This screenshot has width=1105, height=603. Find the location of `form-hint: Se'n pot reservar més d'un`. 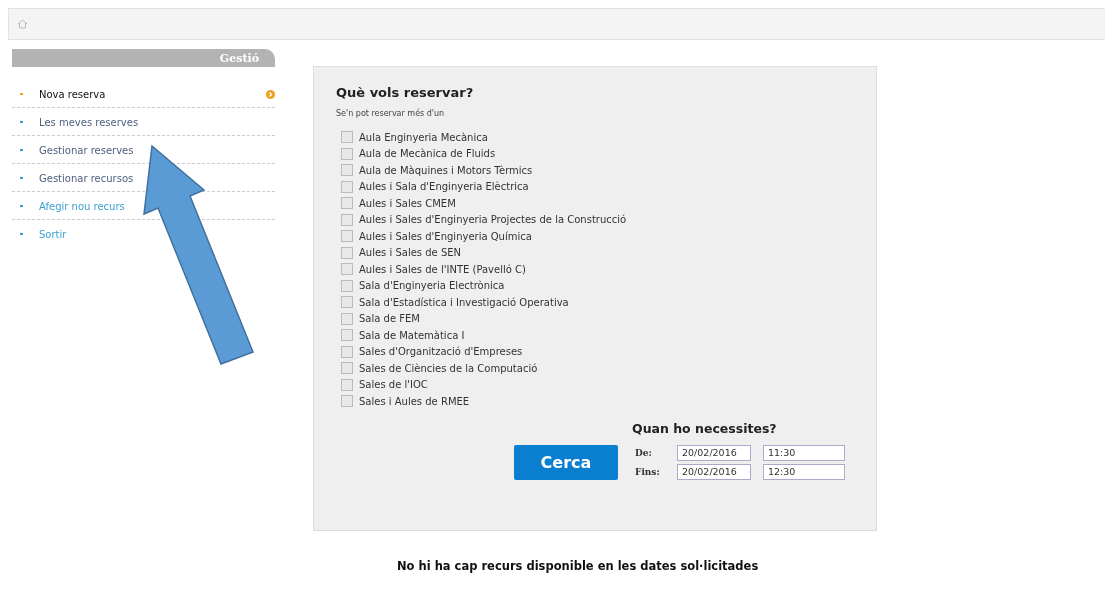

form-hint: Se'n pot reservar més d'un is located at coordinates (391, 113).